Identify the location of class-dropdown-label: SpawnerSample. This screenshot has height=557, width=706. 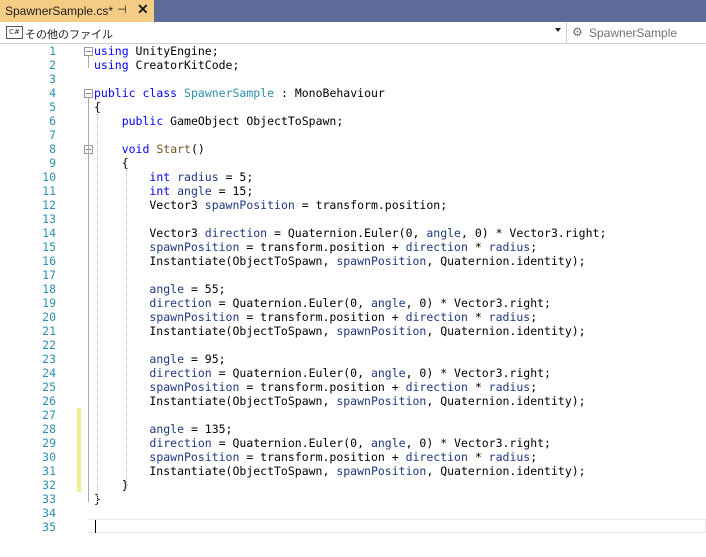
(633, 33).